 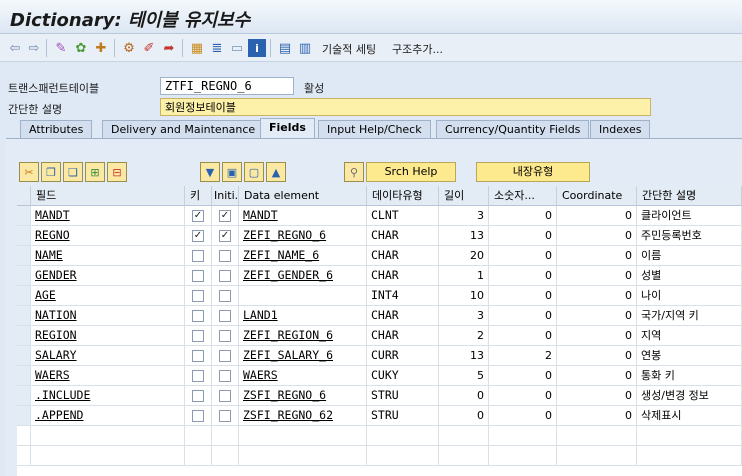 I want to click on coordinate-cell, so click(x=597, y=455).